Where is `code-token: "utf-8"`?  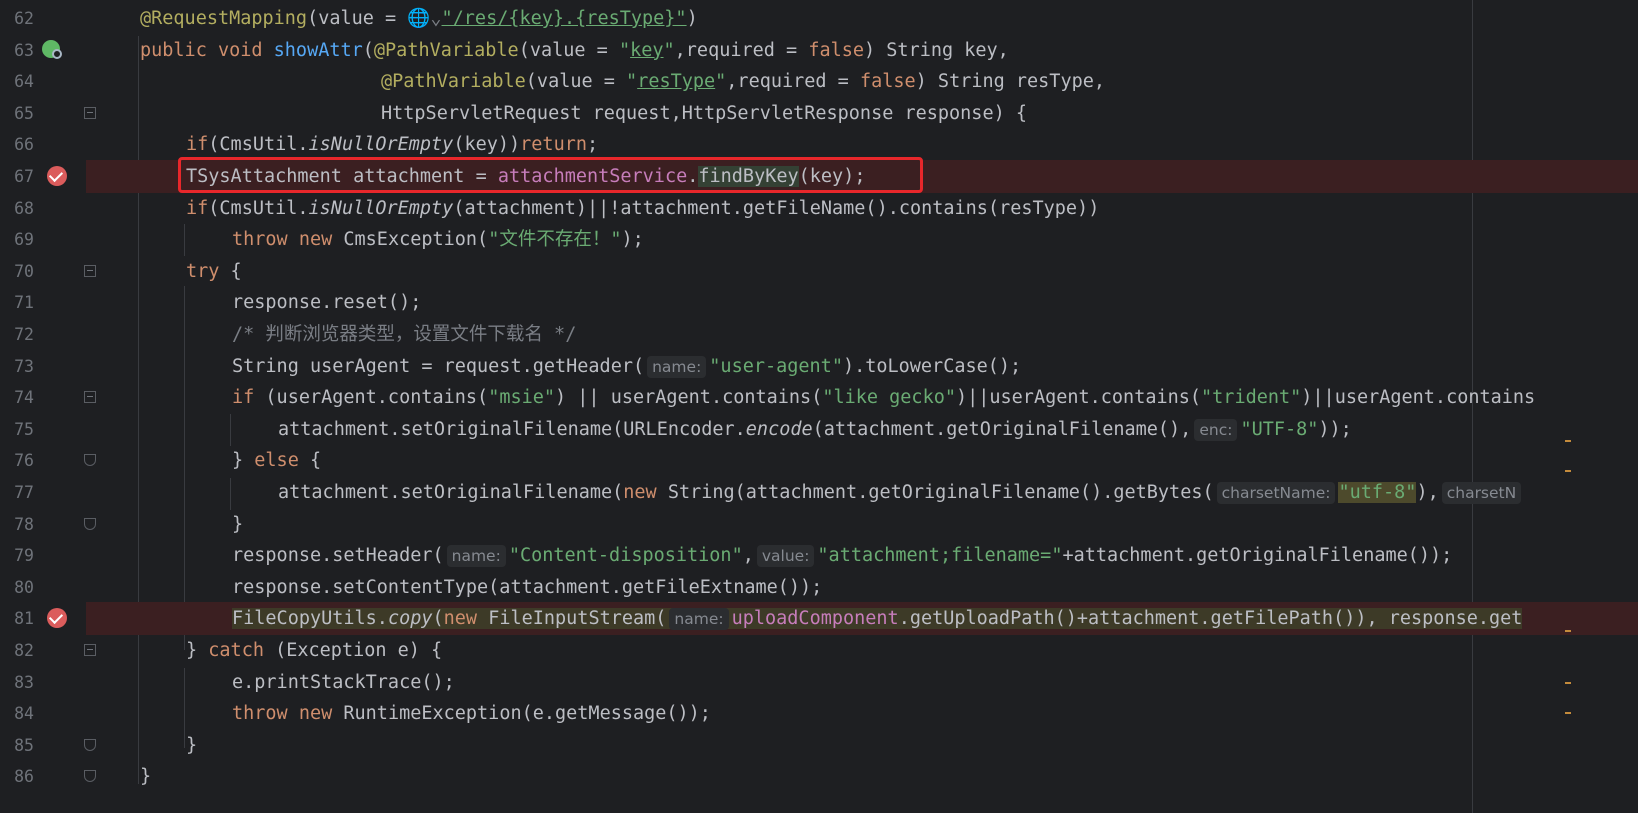 code-token: "utf-8" is located at coordinates (1377, 492).